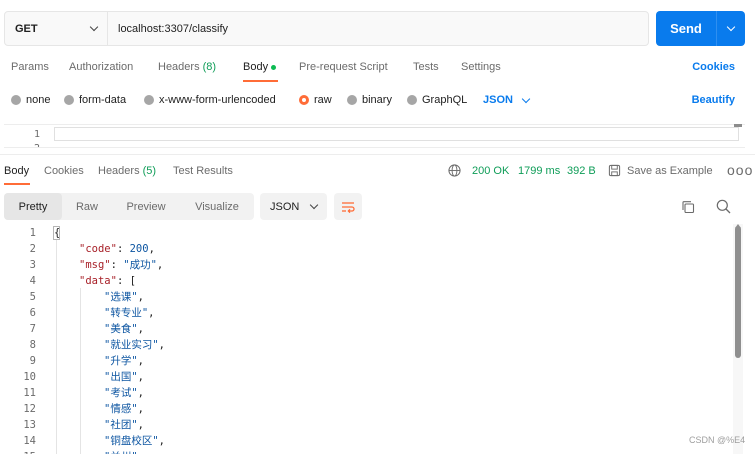 The height and width of the screenshot is (454, 755). Describe the element at coordinates (217, 206) in the screenshot. I see `view-visualize-button: Visualize` at that location.